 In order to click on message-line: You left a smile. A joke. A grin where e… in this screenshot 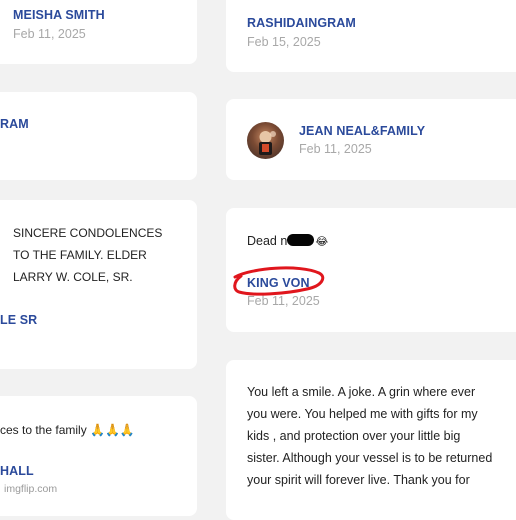, I will do `click(361, 392)`.